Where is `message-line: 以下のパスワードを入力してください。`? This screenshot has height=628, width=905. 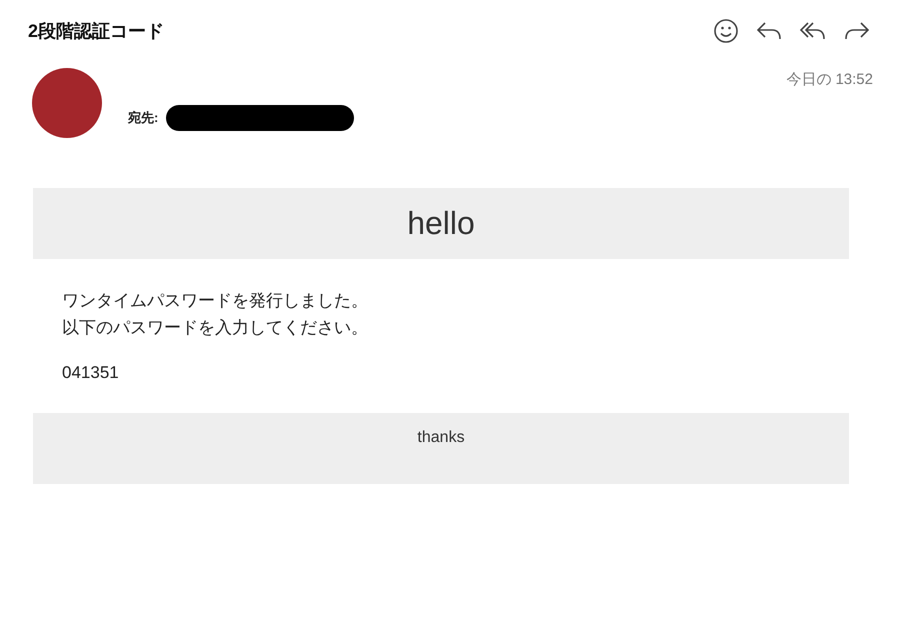 message-line: 以下のパスワードを入力してください。 is located at coordinates (215, 328).